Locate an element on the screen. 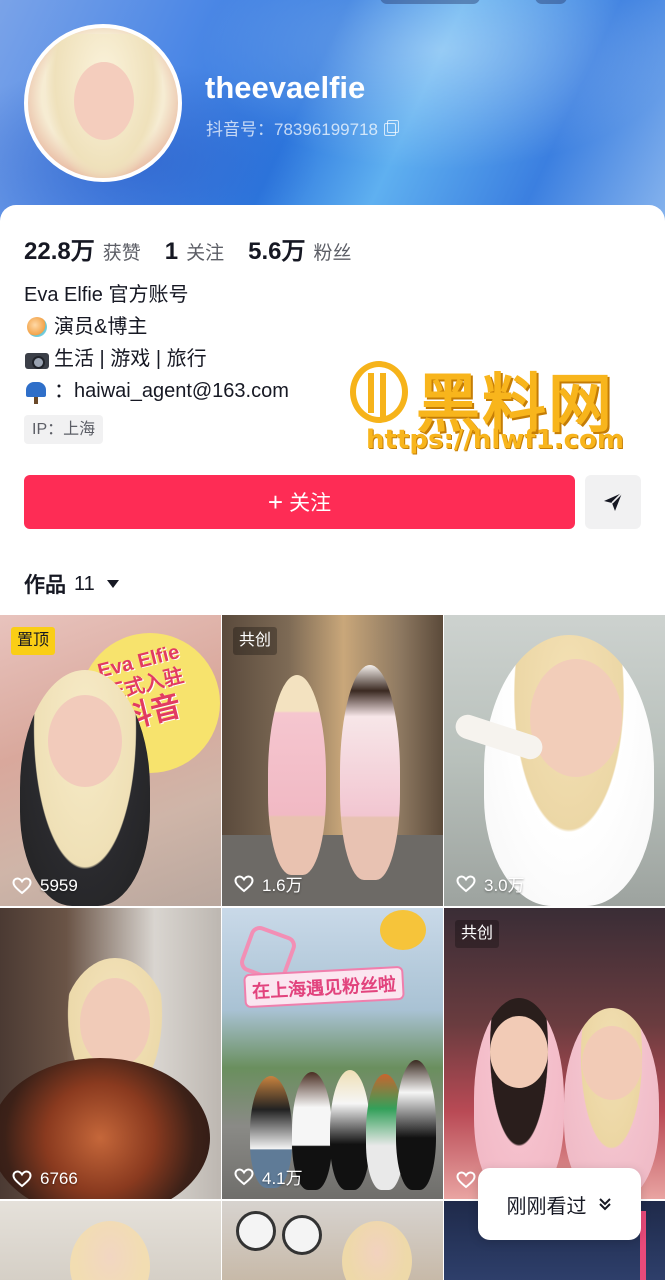 This screenshot has width=665, height=1280. like-count: 6766 is located at coordinates (45, 1179).